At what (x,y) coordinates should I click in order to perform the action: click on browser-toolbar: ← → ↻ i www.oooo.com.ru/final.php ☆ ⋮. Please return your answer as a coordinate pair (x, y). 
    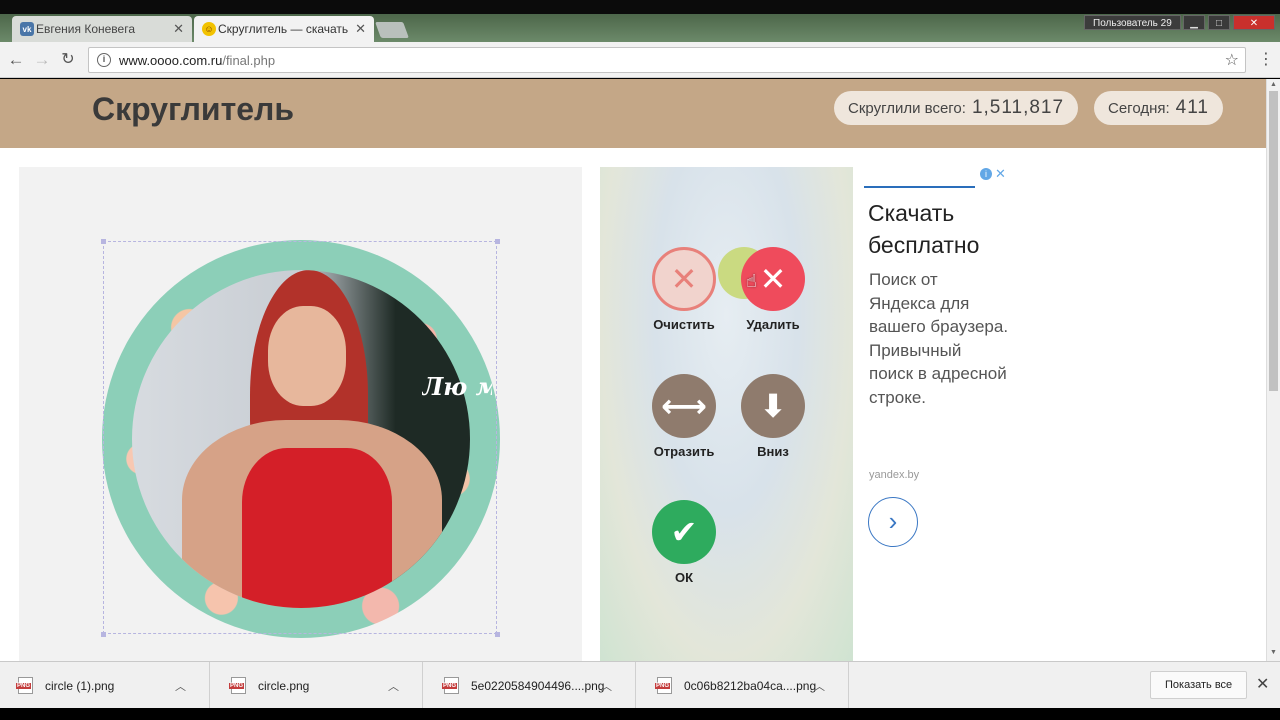
    Looking at the image, I should click on (640, 60).